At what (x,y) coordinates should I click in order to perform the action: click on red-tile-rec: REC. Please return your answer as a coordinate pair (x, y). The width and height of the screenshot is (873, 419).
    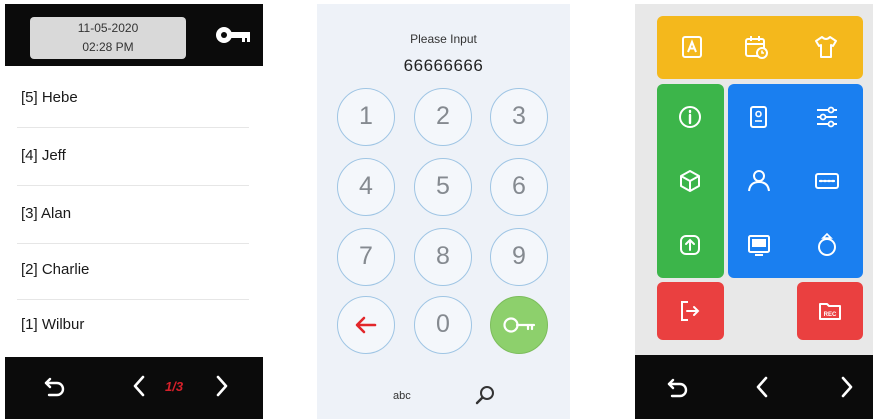
    Looking at the image, I should click on (830, 311).